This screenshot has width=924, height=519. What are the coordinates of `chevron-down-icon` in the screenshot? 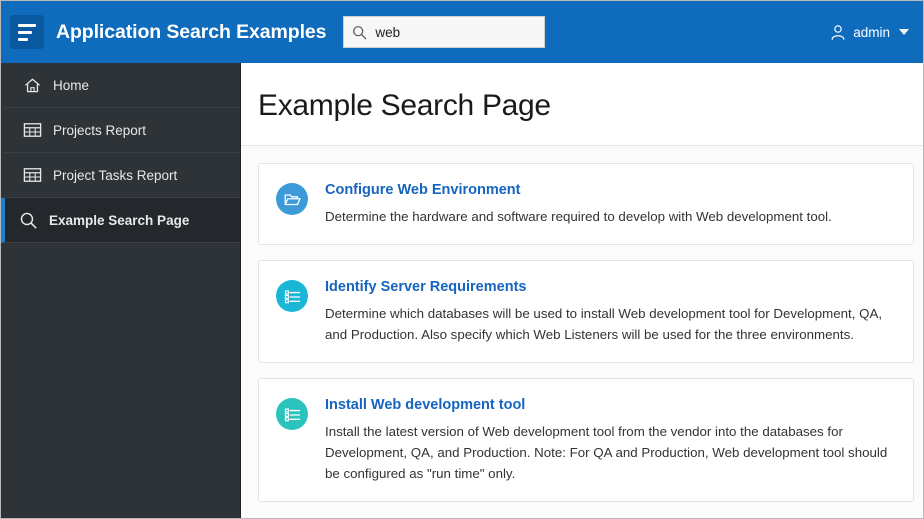 It's located at (904, 32).